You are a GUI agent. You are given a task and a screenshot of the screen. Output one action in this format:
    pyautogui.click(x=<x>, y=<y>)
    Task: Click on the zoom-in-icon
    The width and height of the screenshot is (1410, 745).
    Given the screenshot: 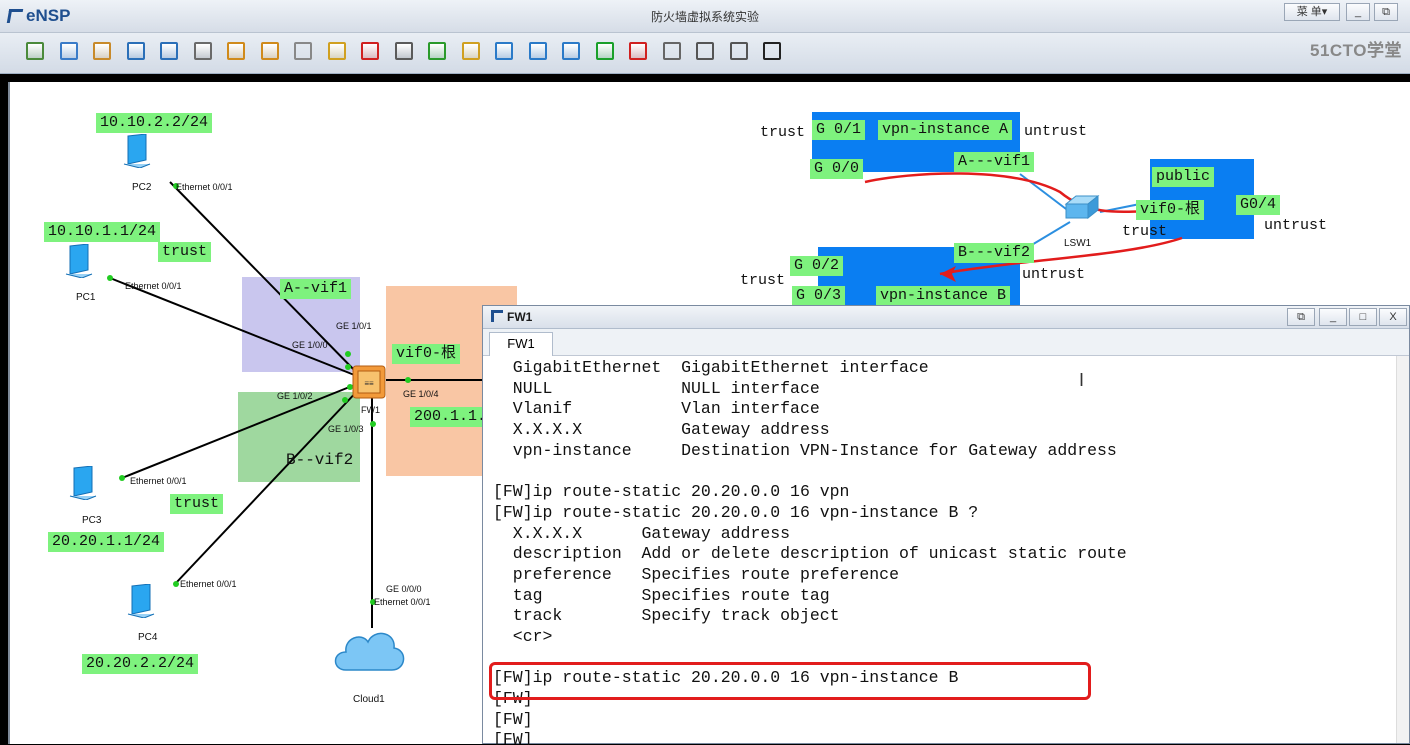 What is the action you would take?
    pyautogui.click(x=504, y=51)
    